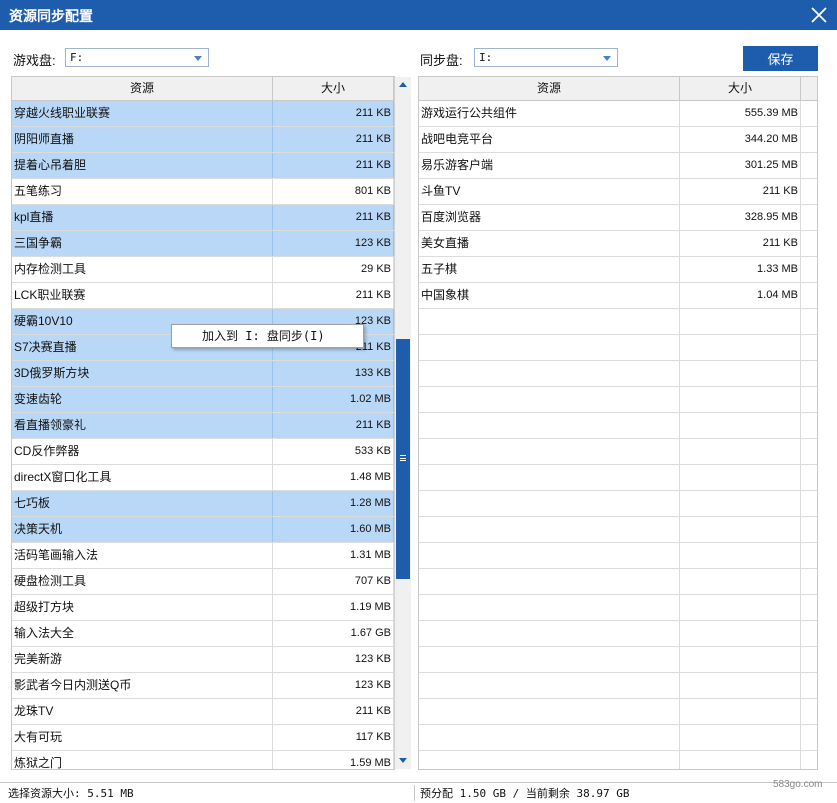  Describe the element at coordinates (142, 529) in the screenshot. I see `resource-name-cell: 决策天机` at that location.